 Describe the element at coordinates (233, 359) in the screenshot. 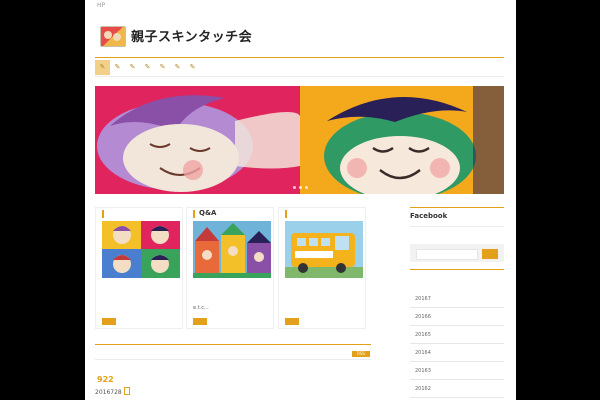

I see `news-rule-bottom` at that location.